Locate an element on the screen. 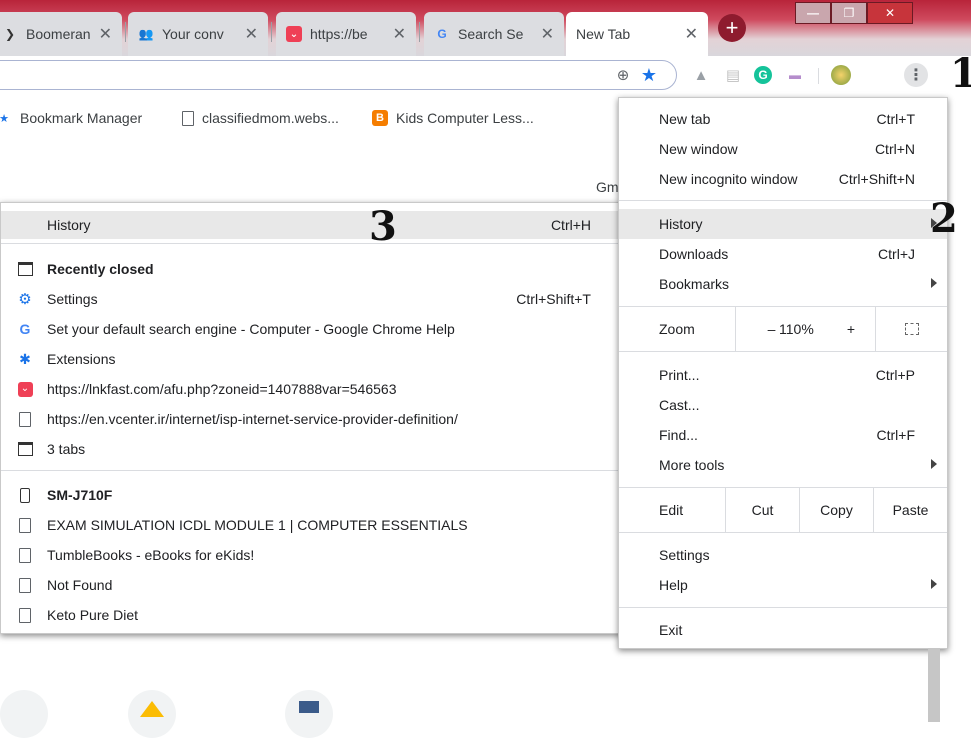 The image size is (971, 738). grammarly-icon: G is located at coordinates (763, 75).